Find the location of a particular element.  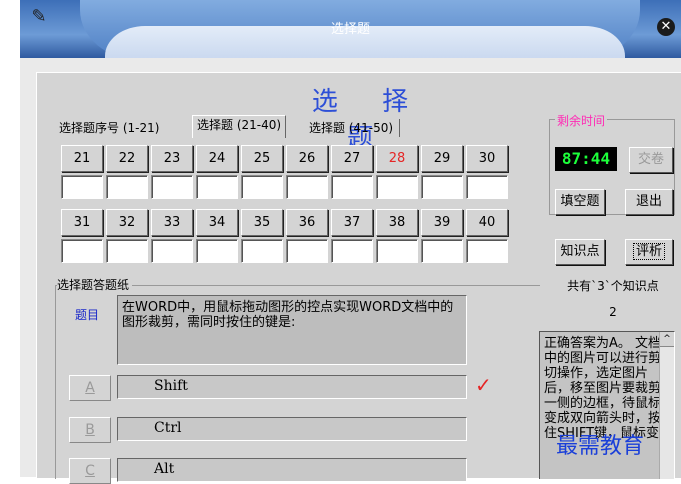

exit-button: 退出 is located at coordinates (649, 202).